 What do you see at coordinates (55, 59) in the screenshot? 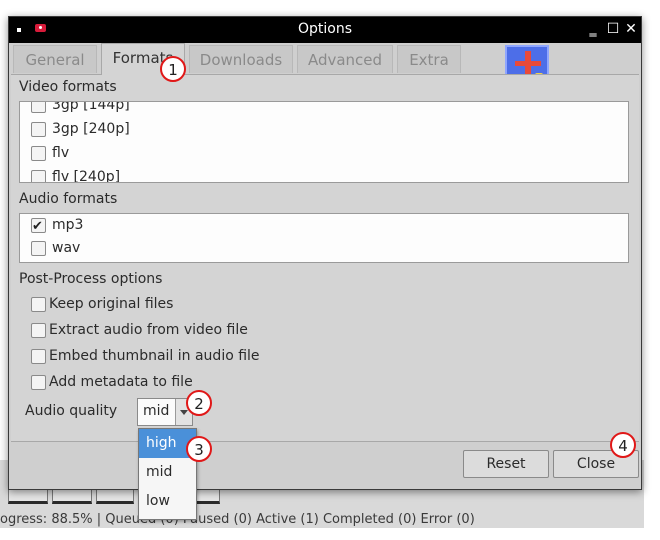
I see `tab-general: General` at bounding box center [55, 59].